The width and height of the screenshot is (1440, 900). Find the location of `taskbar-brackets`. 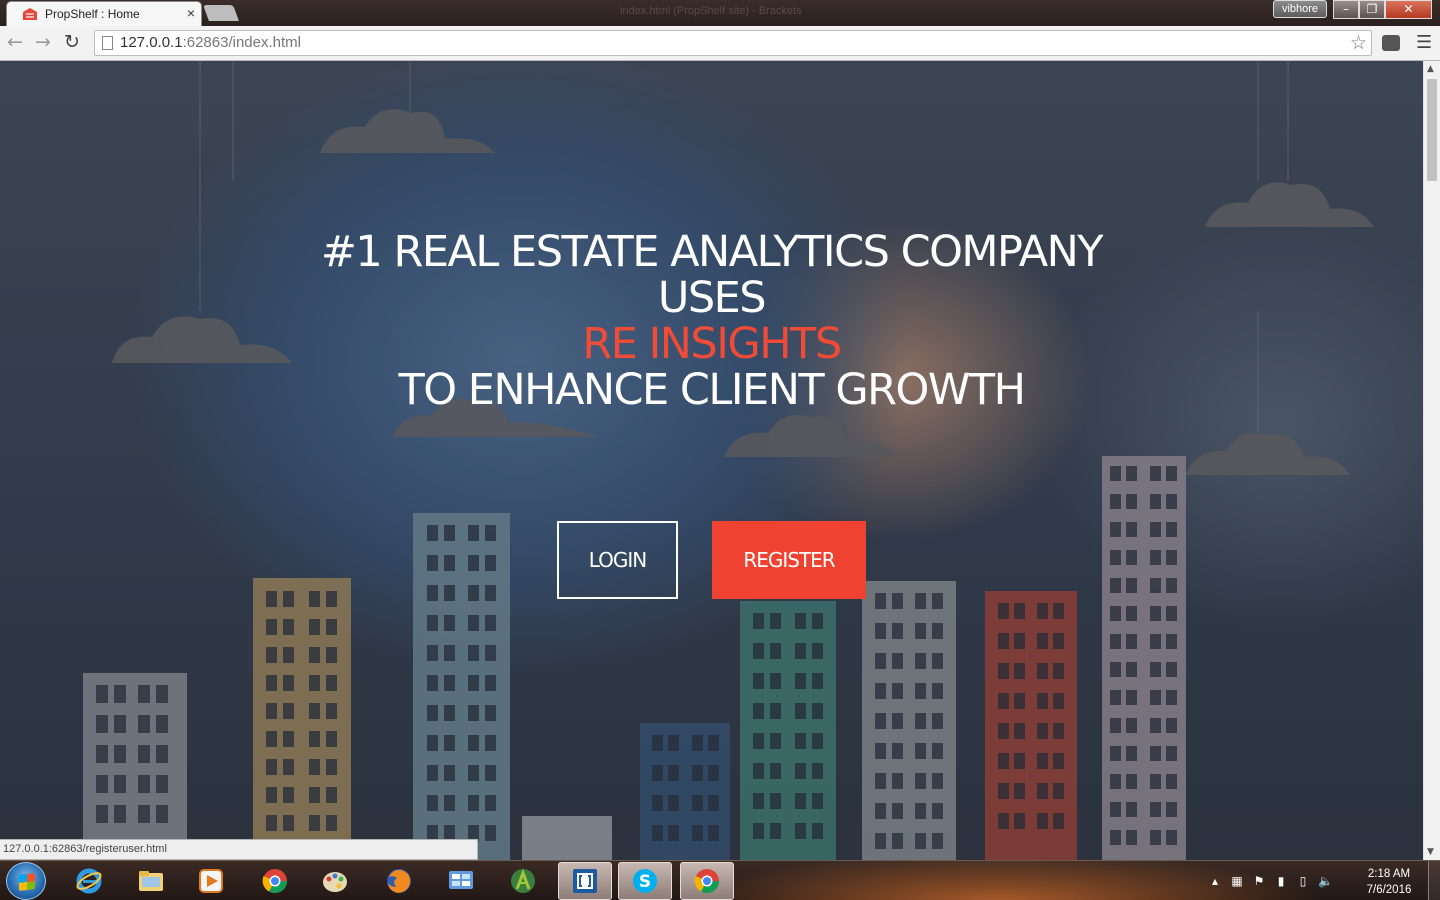

taskbar-brackets is located at coordinates (585, 881).